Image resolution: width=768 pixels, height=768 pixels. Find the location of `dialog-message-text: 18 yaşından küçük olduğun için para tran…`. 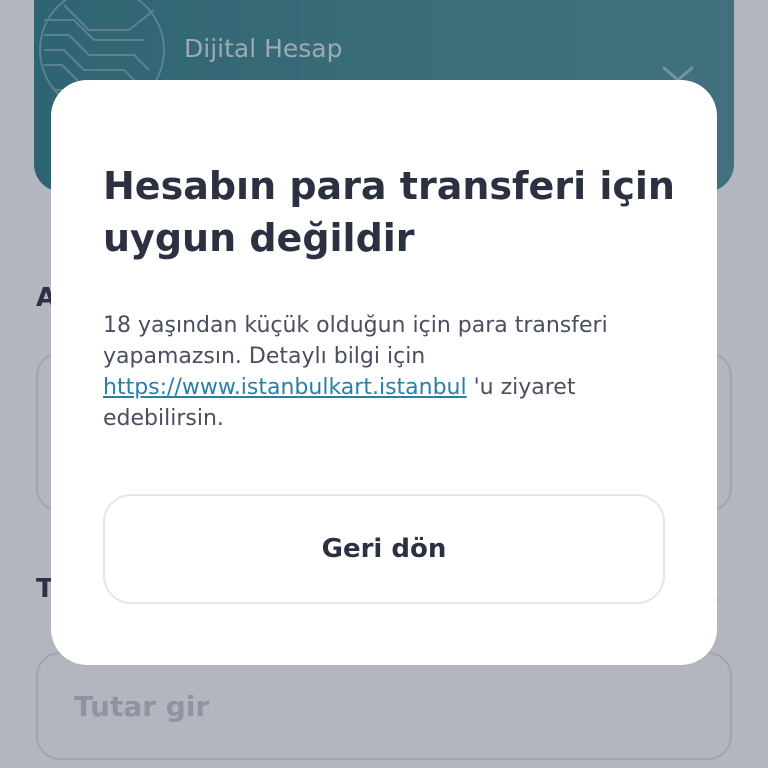

dialog-message-text: 18 yaşından küçük olduğun için para tran… is located at coordinates (355, 341).